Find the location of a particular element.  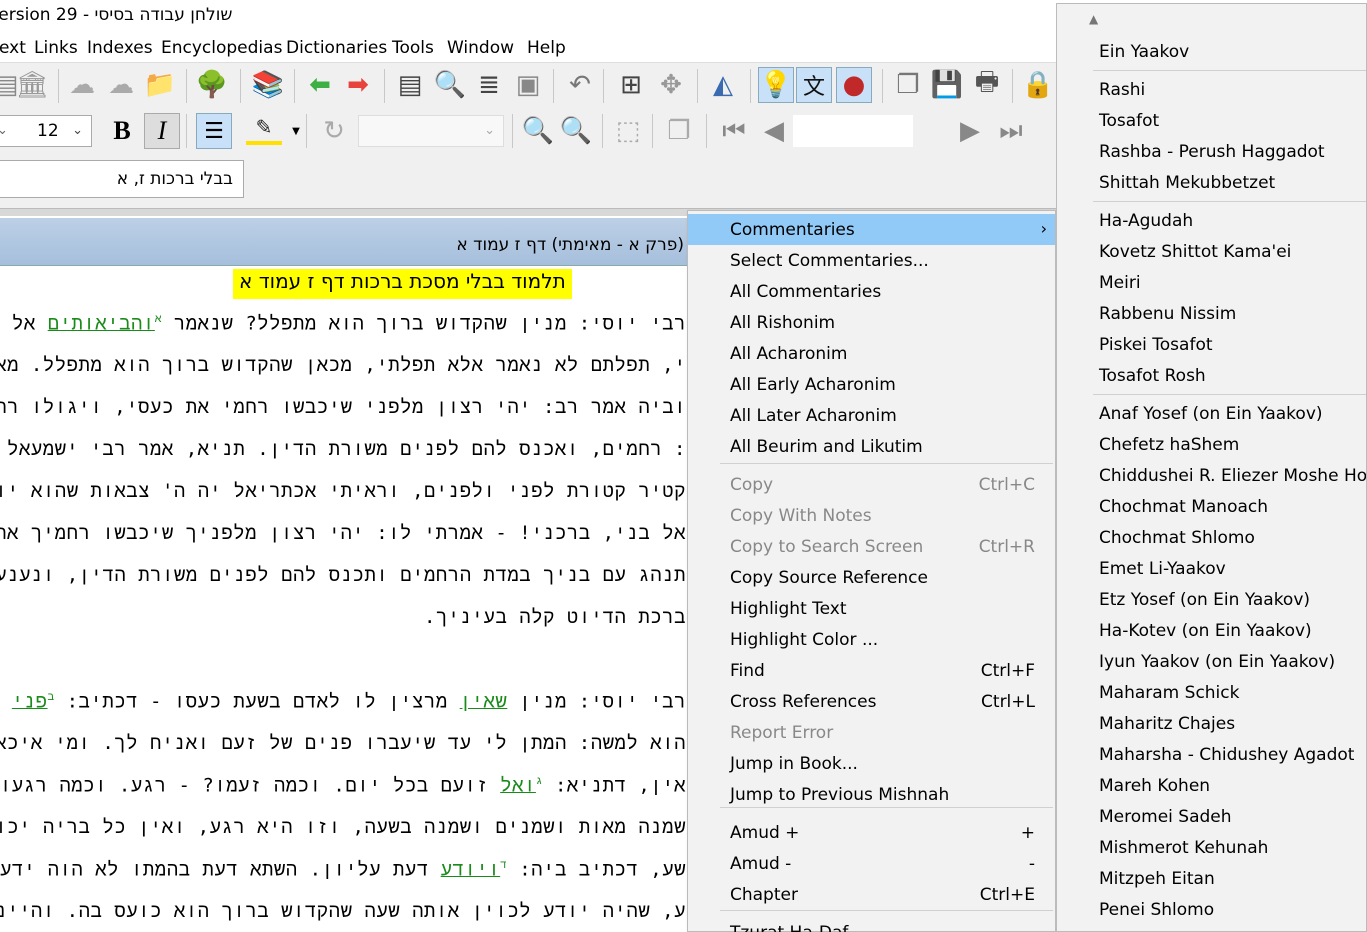

word-link: ויודע is located at coordinates (471, 869).